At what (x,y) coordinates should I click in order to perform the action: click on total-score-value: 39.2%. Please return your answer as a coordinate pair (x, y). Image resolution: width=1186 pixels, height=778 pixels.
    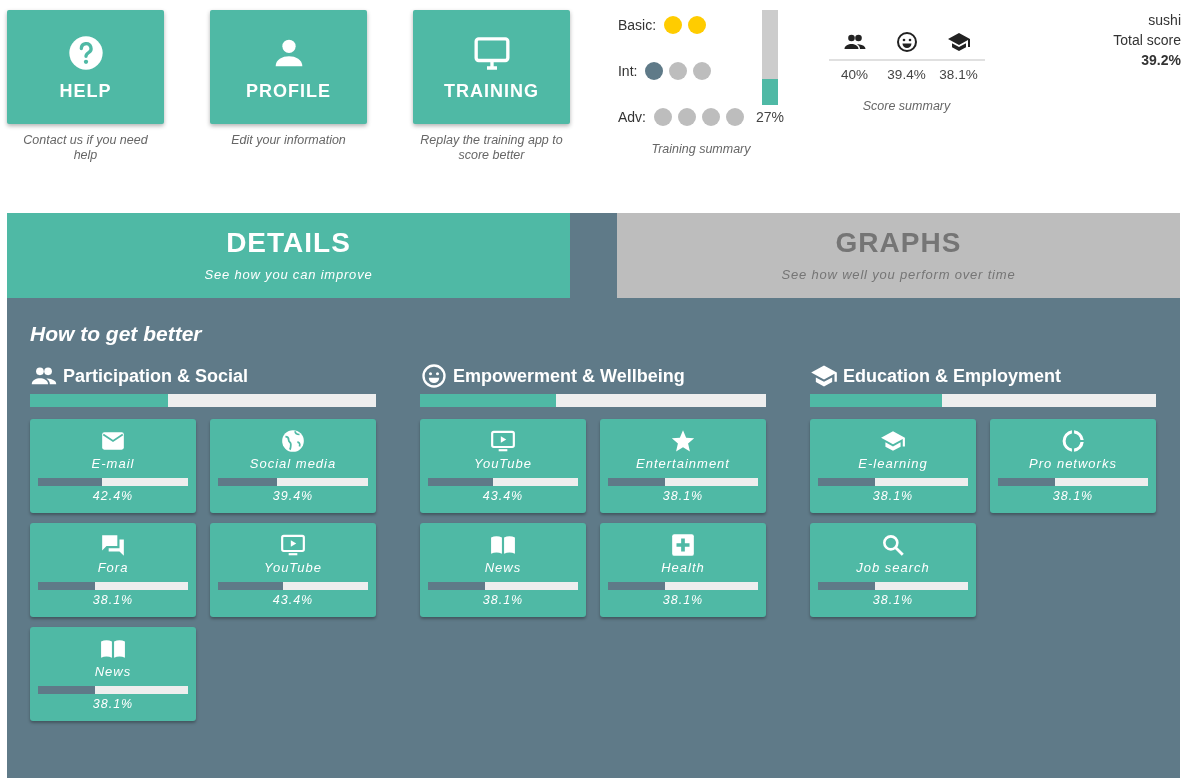
    Looking at the image, I should click on (1161, 60).